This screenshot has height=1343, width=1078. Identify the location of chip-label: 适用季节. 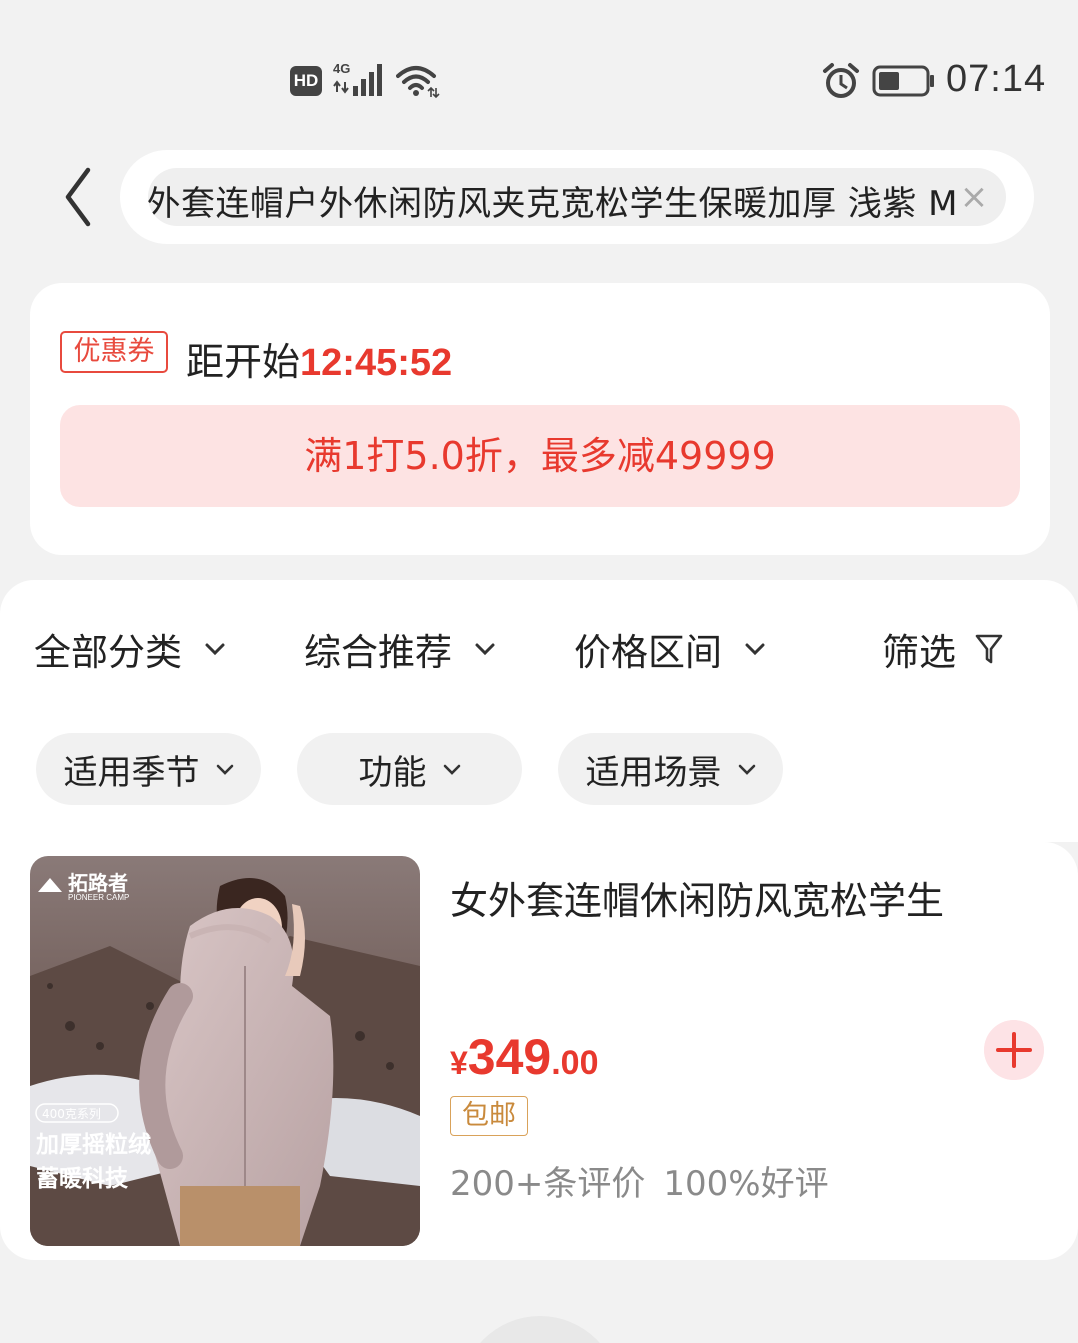
(131, 772).